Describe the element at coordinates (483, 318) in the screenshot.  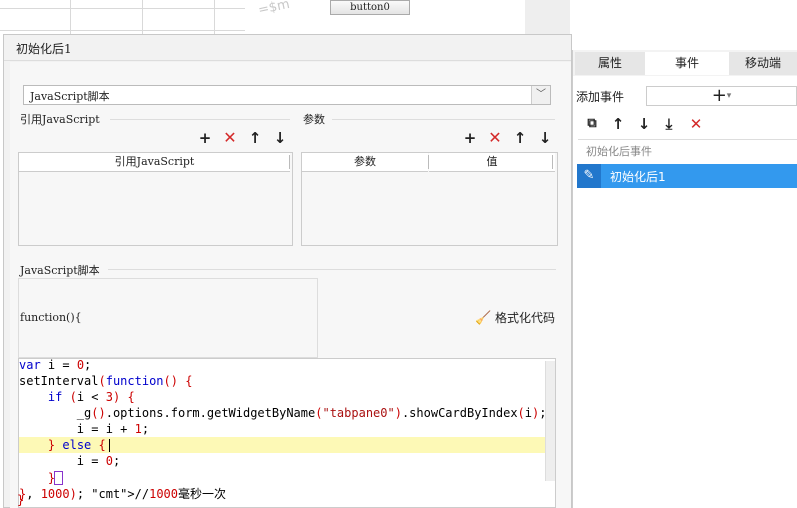
I see `broom-icon: 🧹` at that location.